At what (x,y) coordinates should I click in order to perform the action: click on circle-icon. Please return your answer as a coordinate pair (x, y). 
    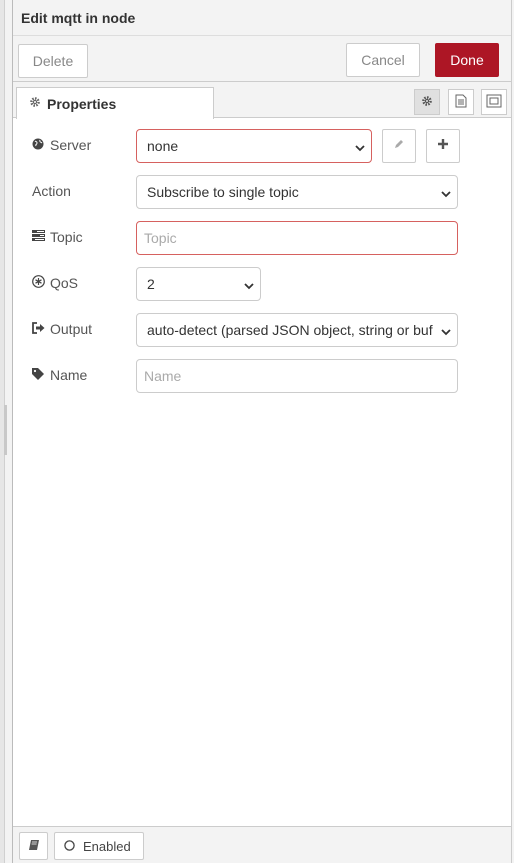
    Looking at the image, I should click on (69, 846).